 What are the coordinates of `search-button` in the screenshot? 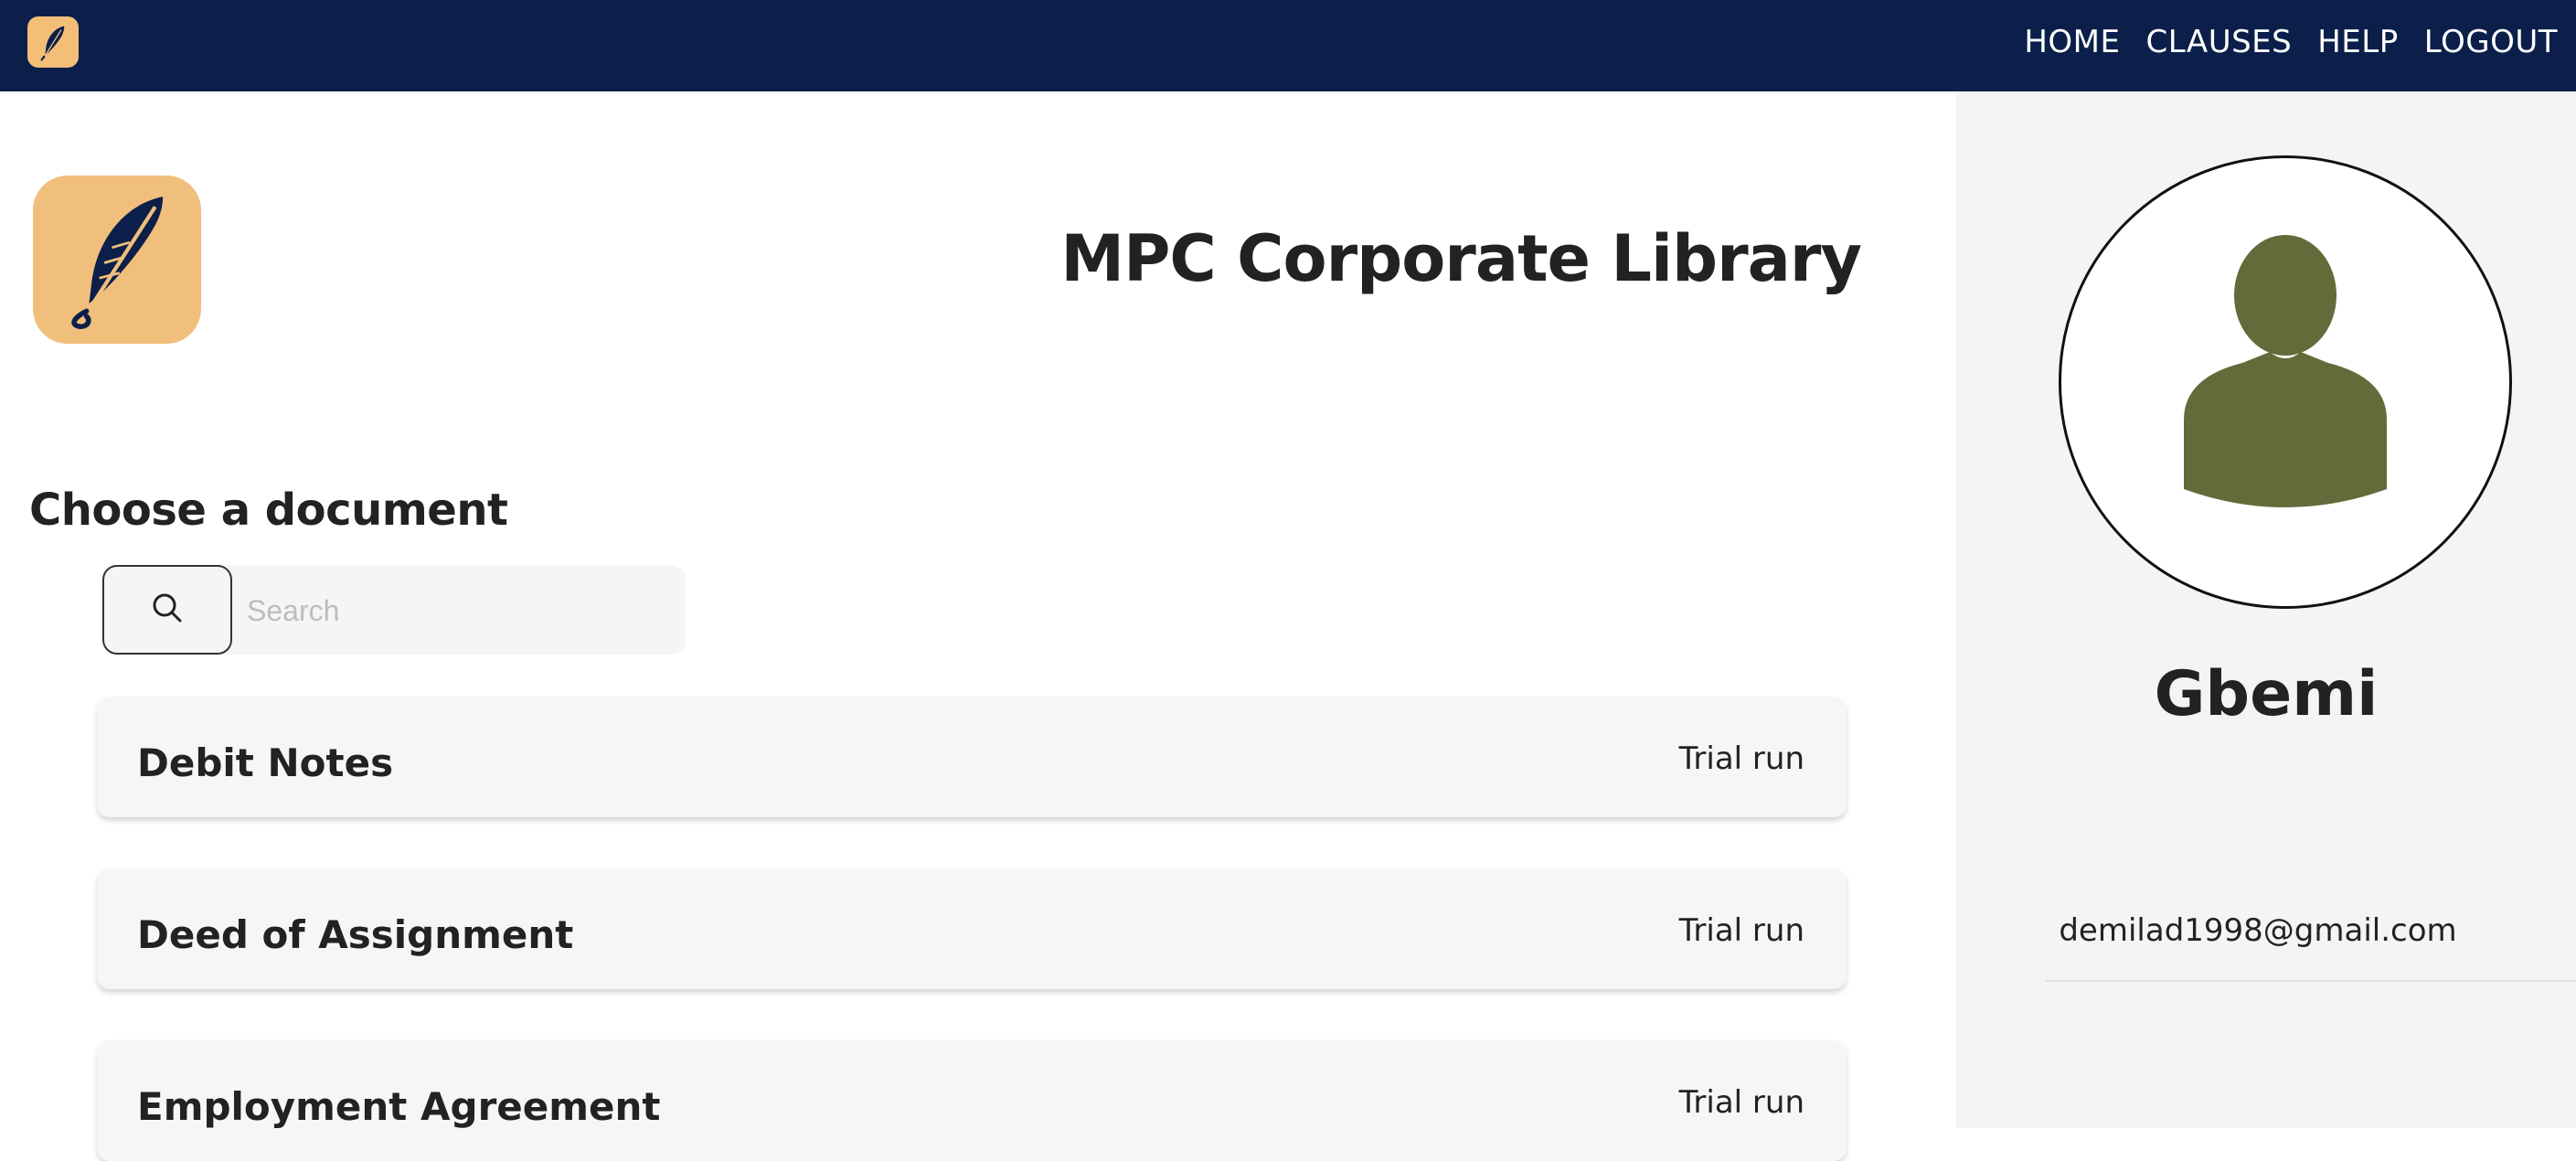 It's located at (167, 610).